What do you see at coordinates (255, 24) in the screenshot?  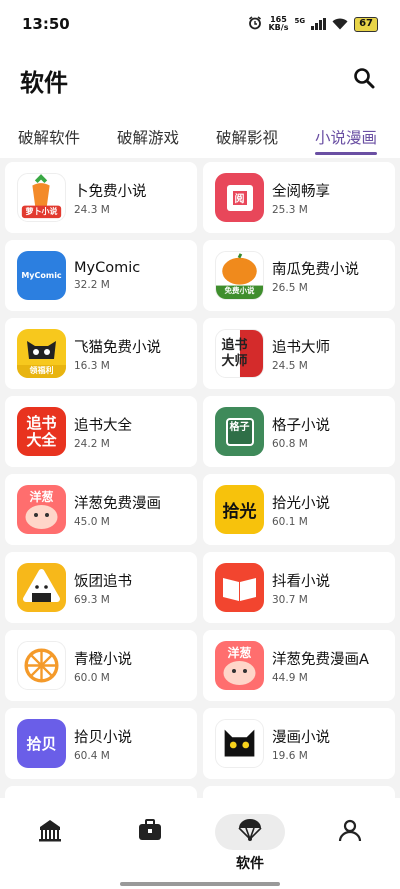 I see `alarm-icon` at bounding box center [255, 24].